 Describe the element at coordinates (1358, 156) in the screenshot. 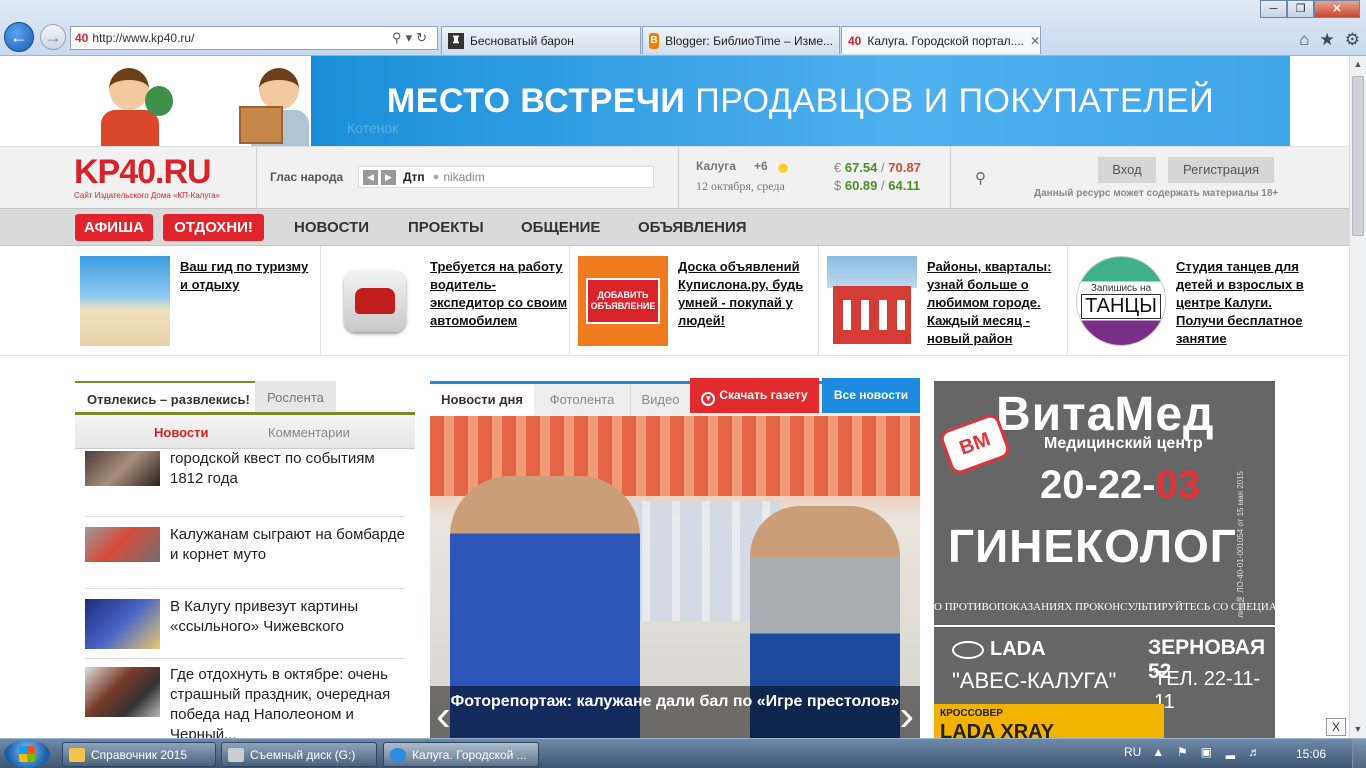

I see `scroll-thumb` at that location.